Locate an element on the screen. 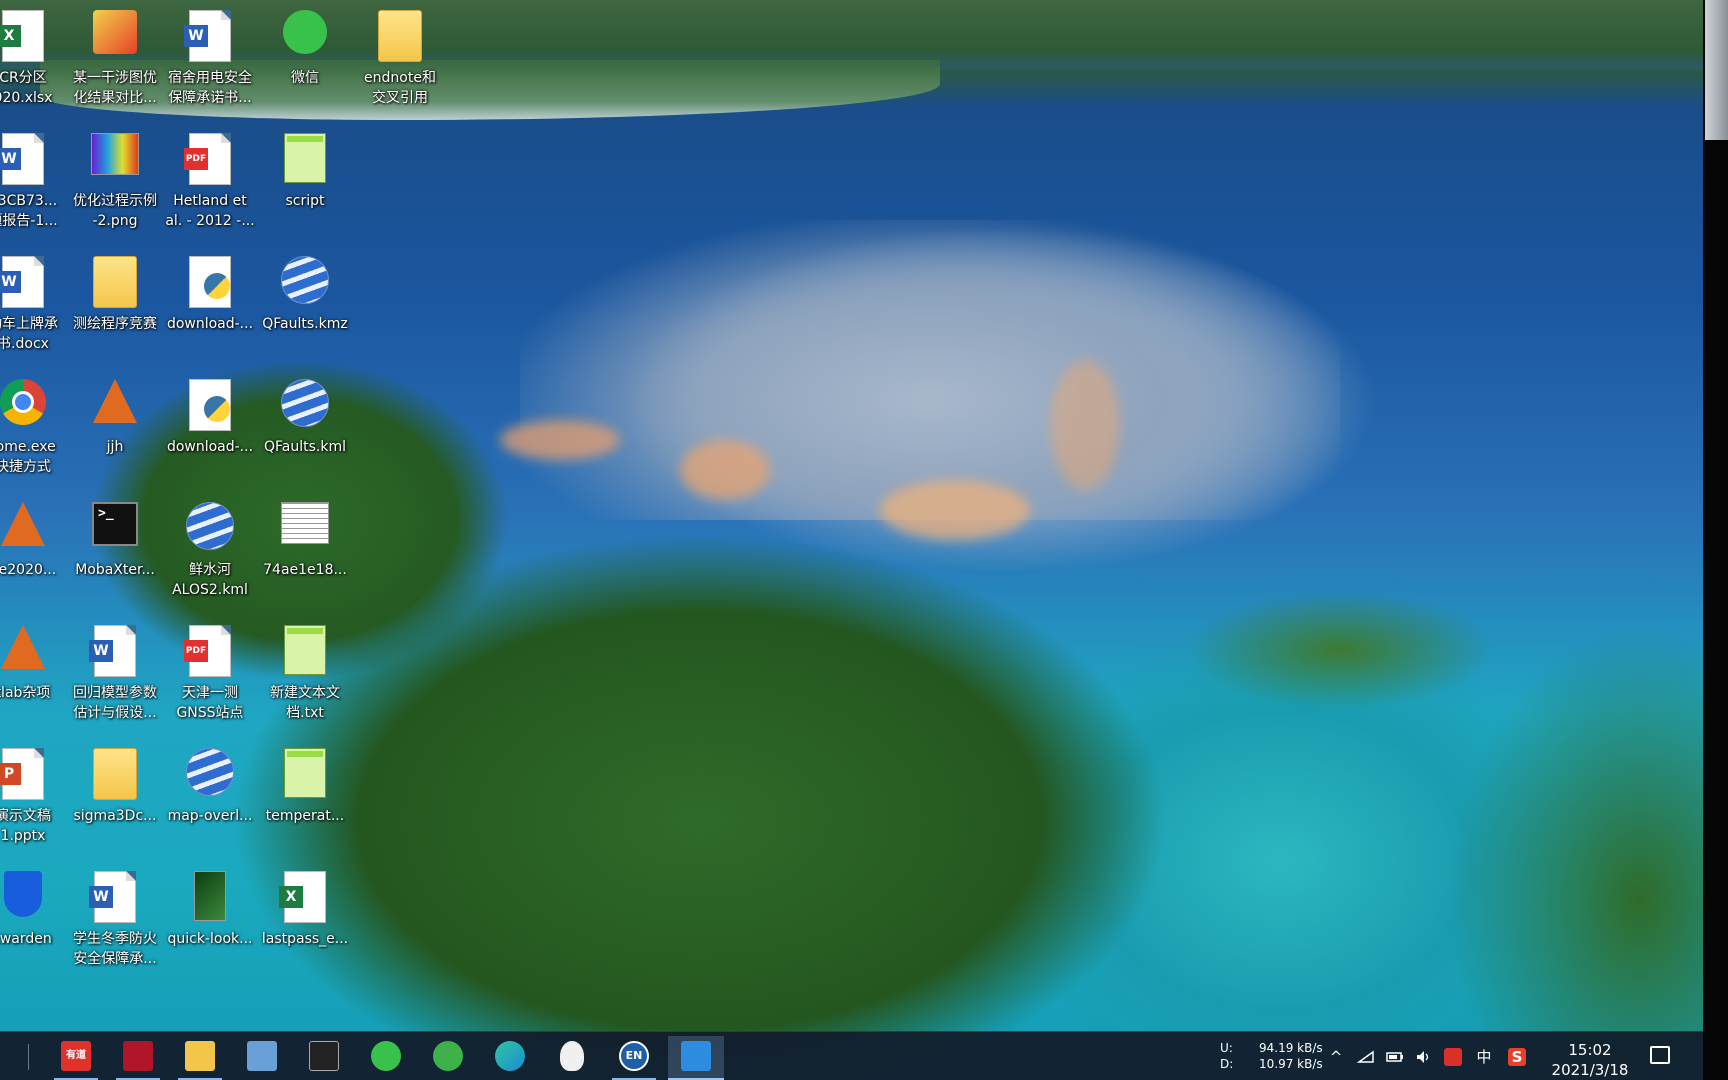 The width and height of the screenshot is (1728, 1080). desktop-icon-label: 优化过程示例 -2.png is located at coordinates (115, 211).